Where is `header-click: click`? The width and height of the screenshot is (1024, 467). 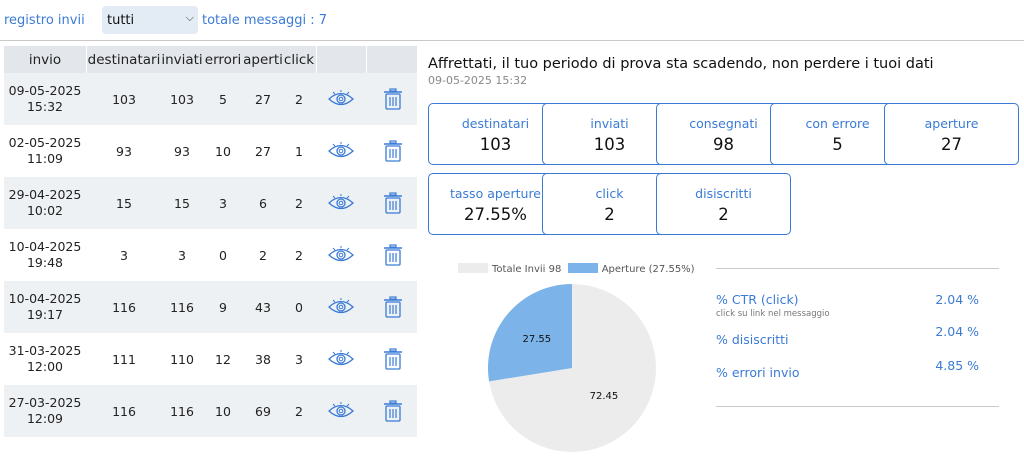 header-click: click is located at coordinates (299, 59).